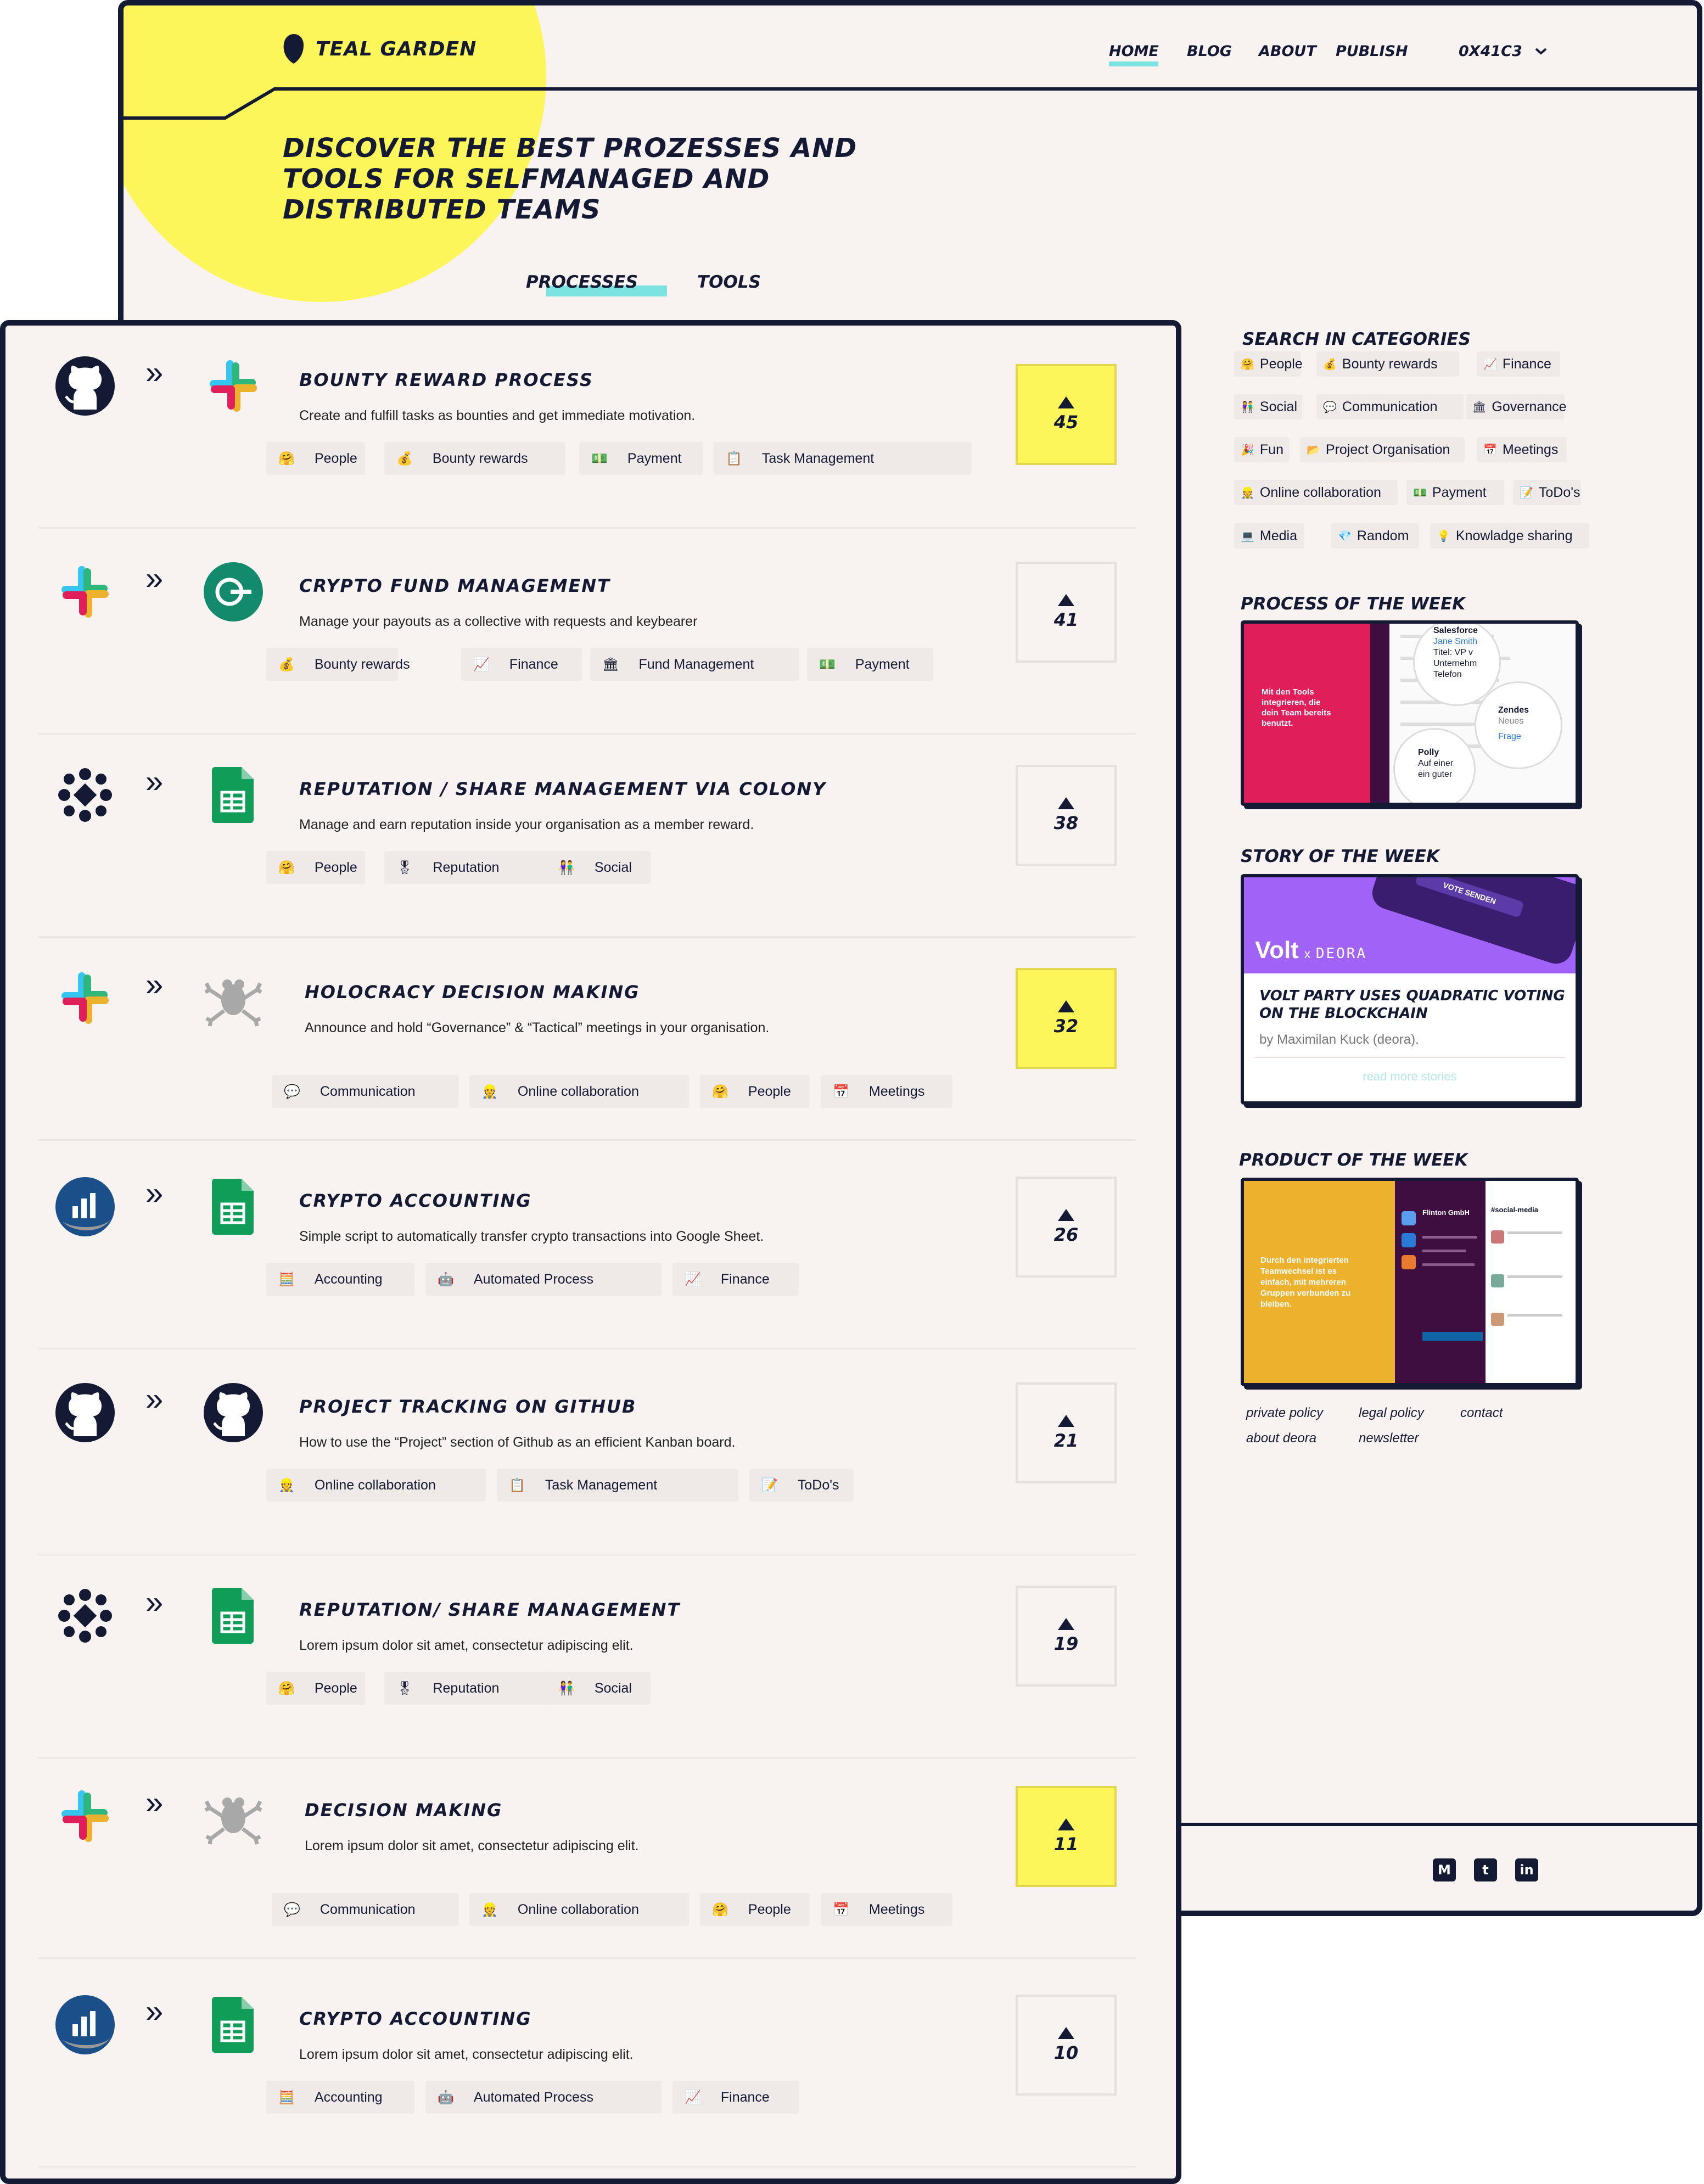  What do you see at coordinates (1388, 364) in the screenshot?
I see `category-chip: 💰 Bounty rewards` at bounding box center [1388, 364].